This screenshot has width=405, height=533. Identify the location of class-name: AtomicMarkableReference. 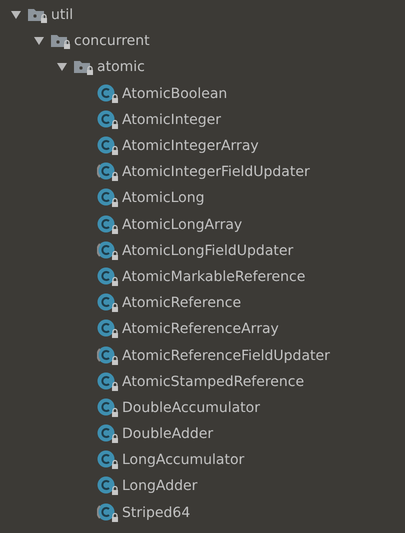
(214, 276).